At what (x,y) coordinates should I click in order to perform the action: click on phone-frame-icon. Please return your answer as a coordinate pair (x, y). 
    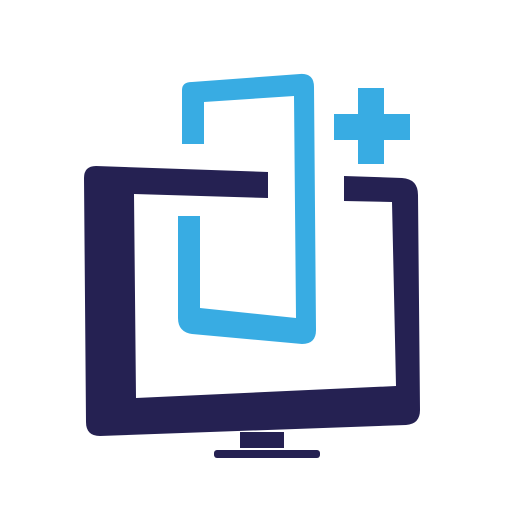
    Looking at the image, I should click on (247, 208).